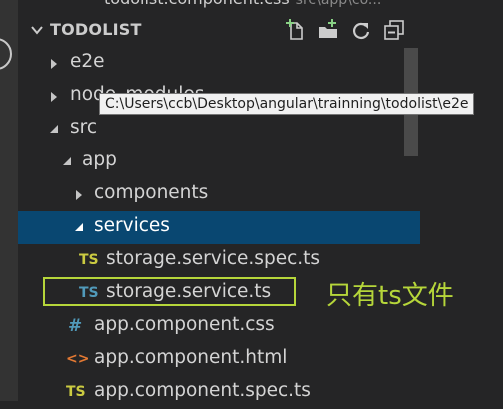 The height and width of the screenshot is (409, 503). I want to click on tree-item-storage-service-spec: TS storage.service.spec.ts, so click(219, 260).